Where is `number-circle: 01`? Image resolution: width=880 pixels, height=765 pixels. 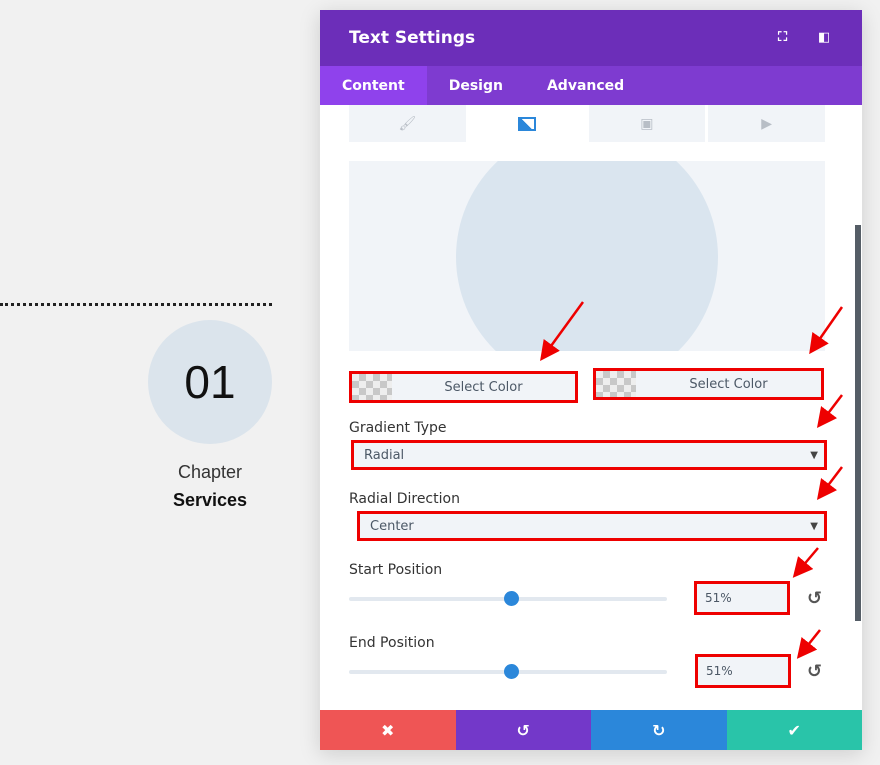 number-circle: 01 is located at coordinates (210, 382).